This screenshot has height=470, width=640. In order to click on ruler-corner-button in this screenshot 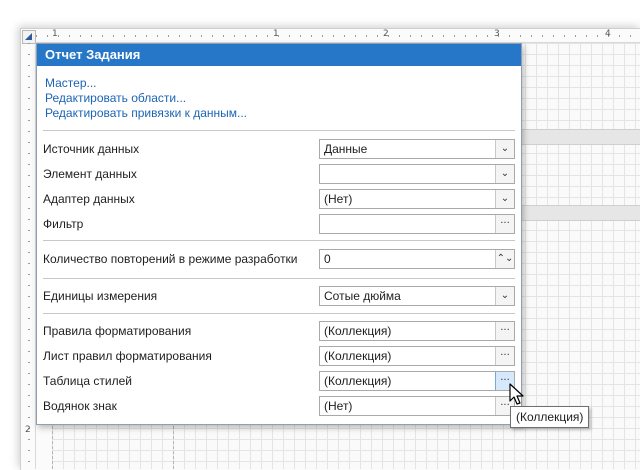, I will do `click(29, 37)`.